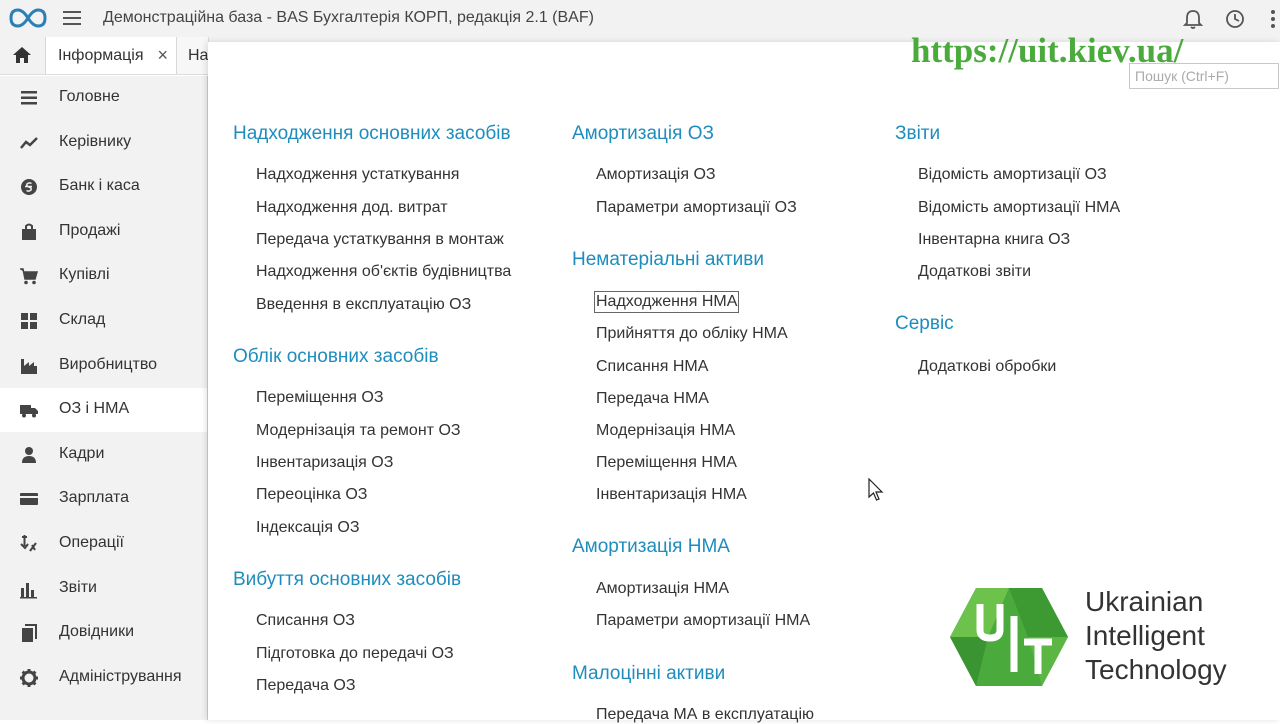  I want to click on section-title: Малоцінні активи, so click(649, 673).